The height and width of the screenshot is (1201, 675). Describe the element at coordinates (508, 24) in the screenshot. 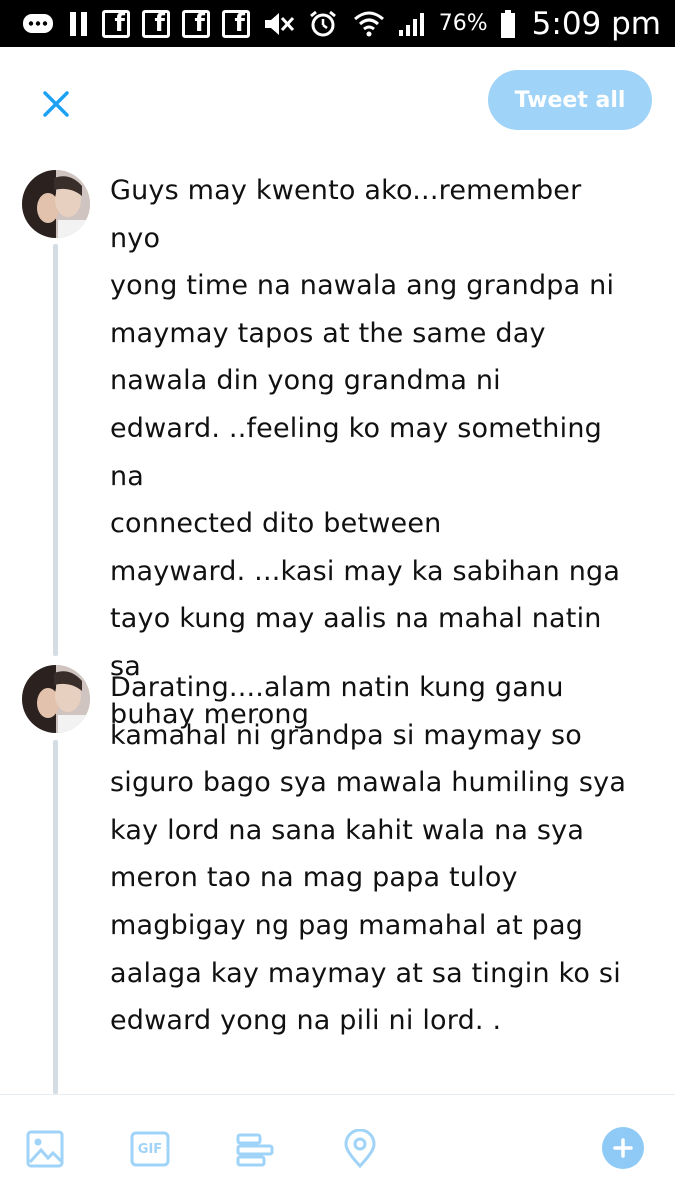

I see `battery-icon` at that location.